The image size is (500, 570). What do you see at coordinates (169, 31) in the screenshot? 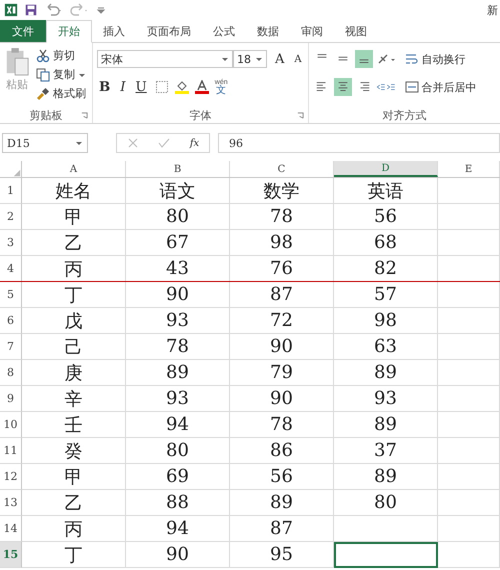
I see `ribbon-tab: 页面布局` at bounding box center [169, 31].